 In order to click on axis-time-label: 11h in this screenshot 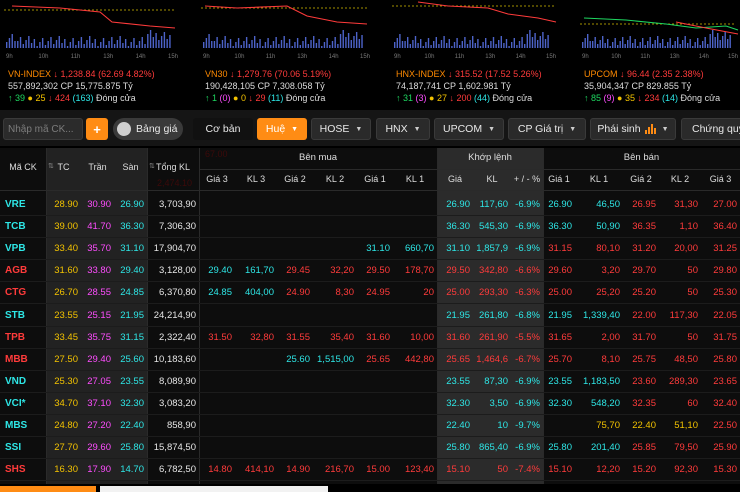, I will do `click(76, 57)`.